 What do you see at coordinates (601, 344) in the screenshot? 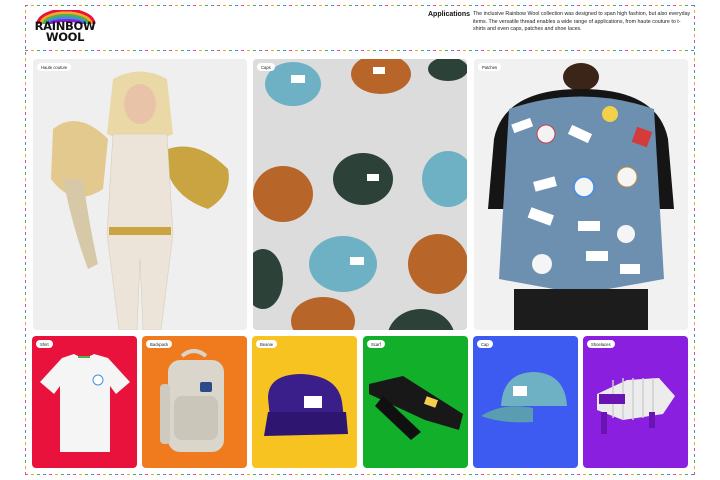
I see `card-label: Shoelaces` at bounding box center [601, 344].